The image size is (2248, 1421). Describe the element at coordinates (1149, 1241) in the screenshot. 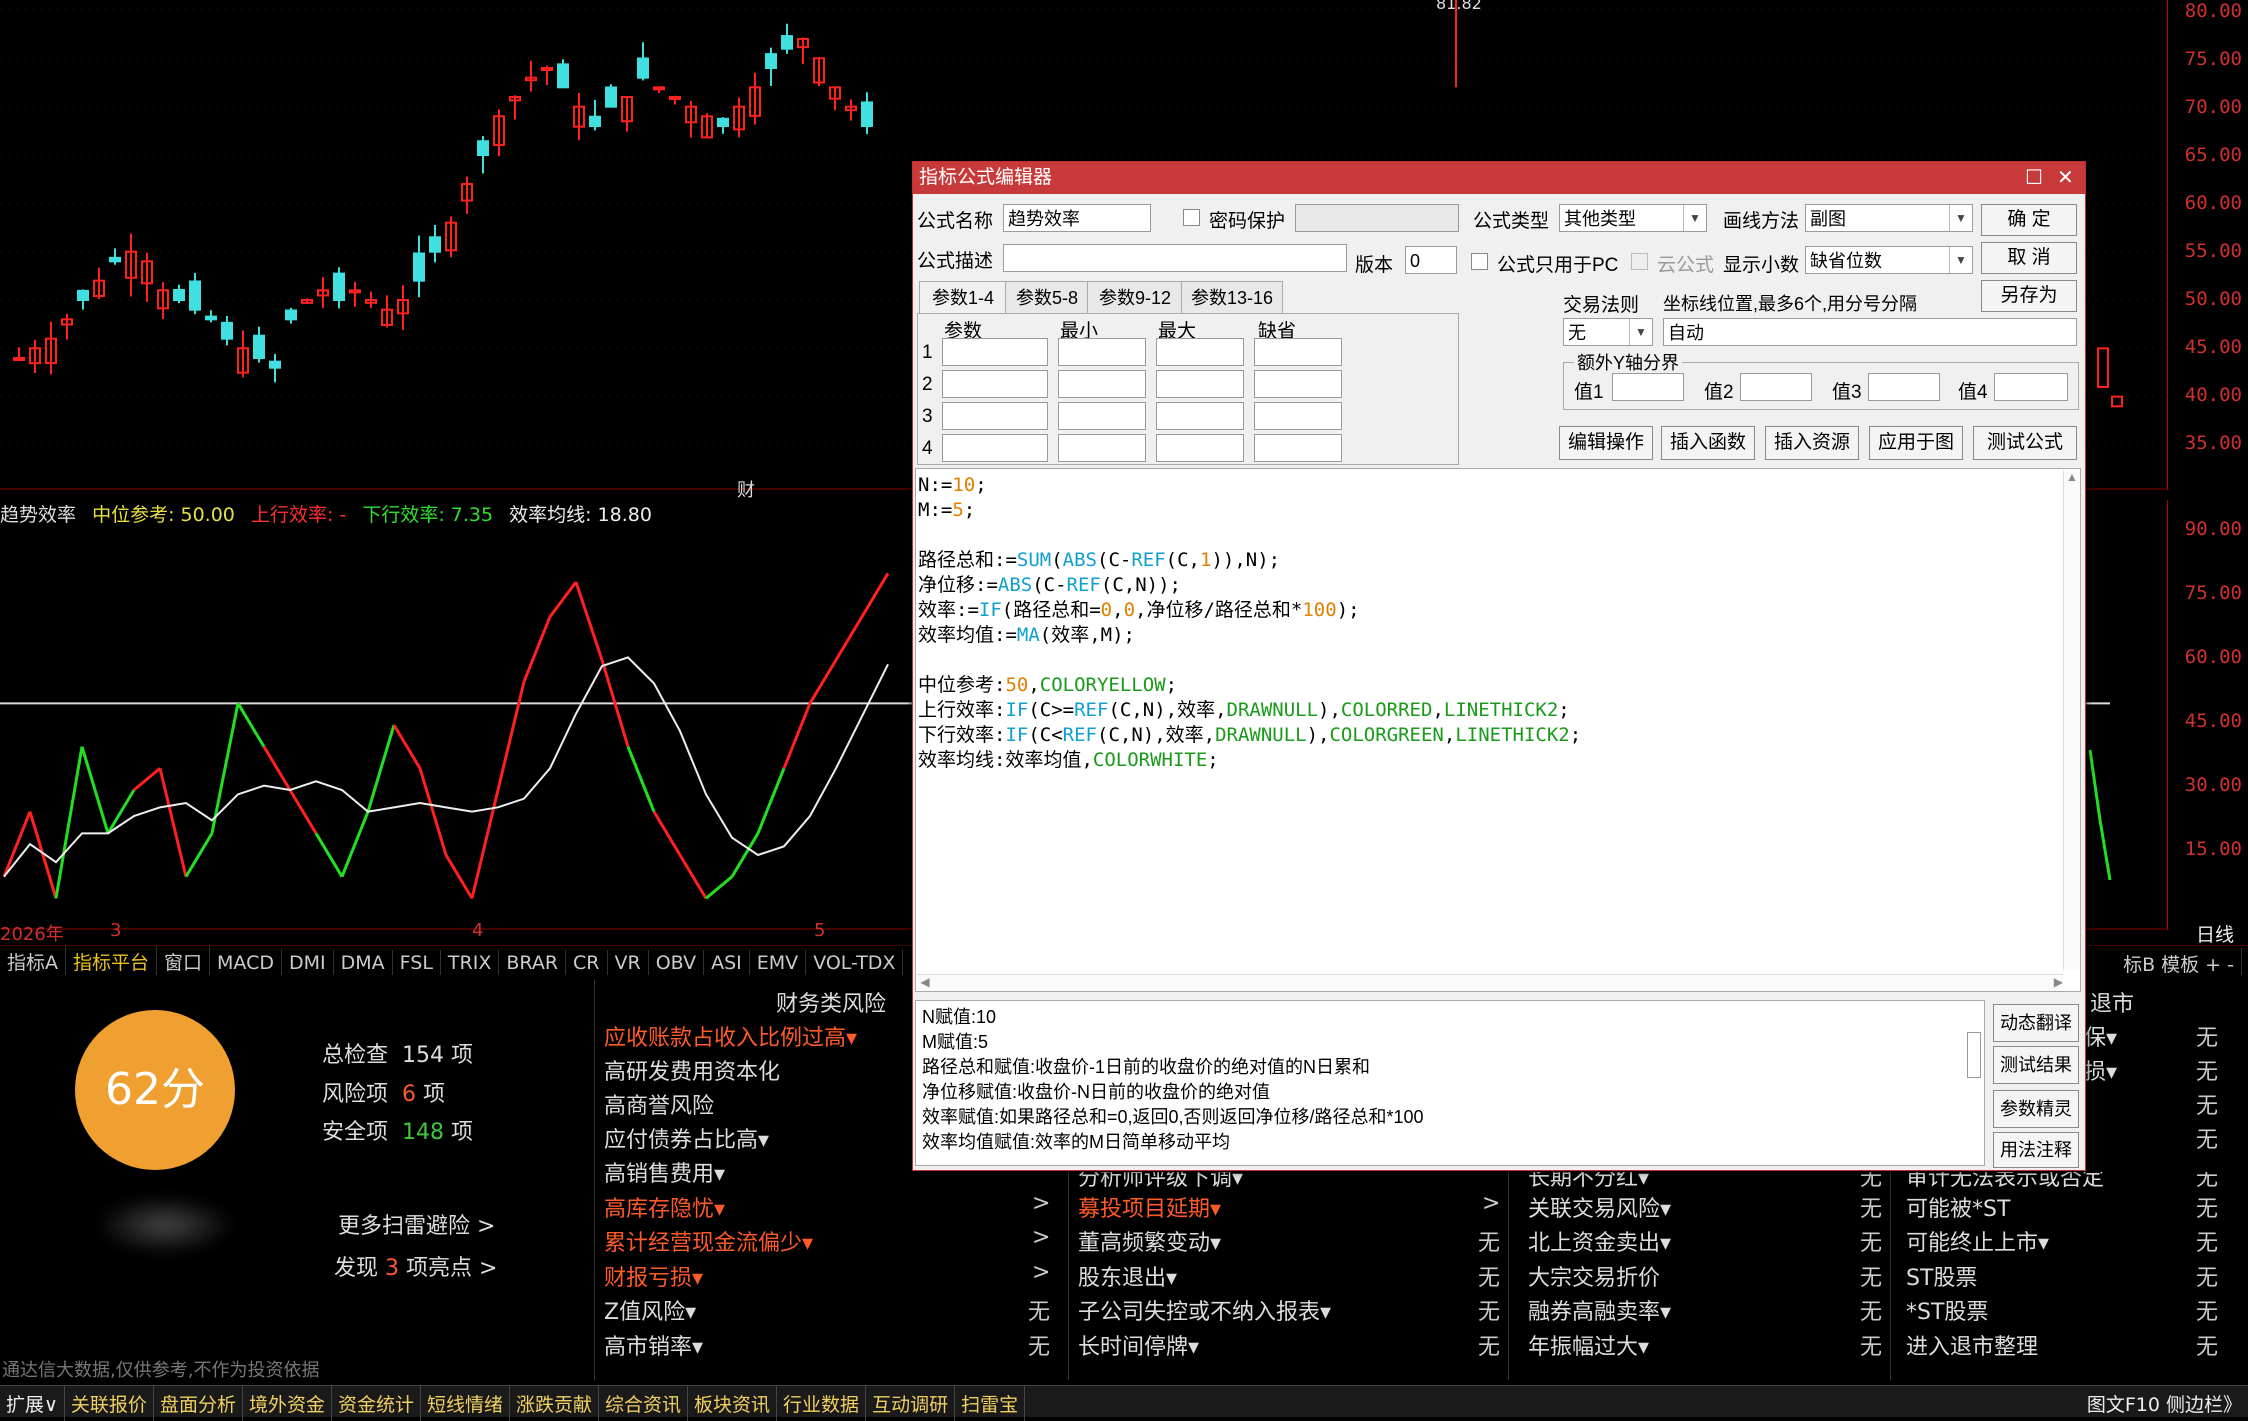

I see `risk-item: 董高频繁变动▾` at that location.